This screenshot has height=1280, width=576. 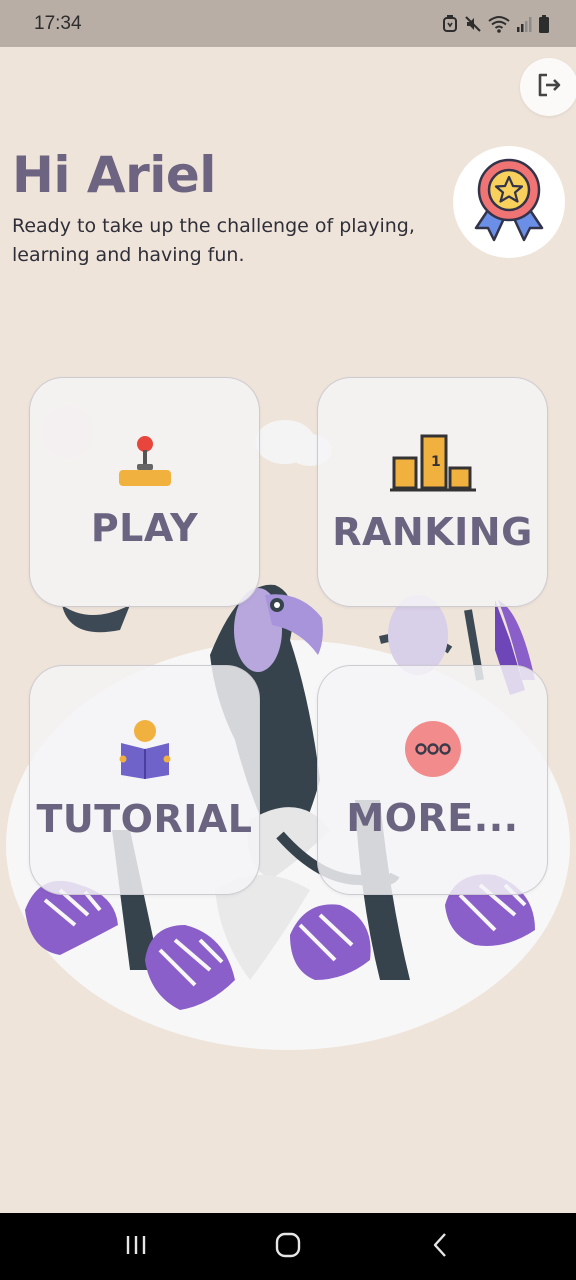 I want to click on medal-button, so click(x=509, y=202).